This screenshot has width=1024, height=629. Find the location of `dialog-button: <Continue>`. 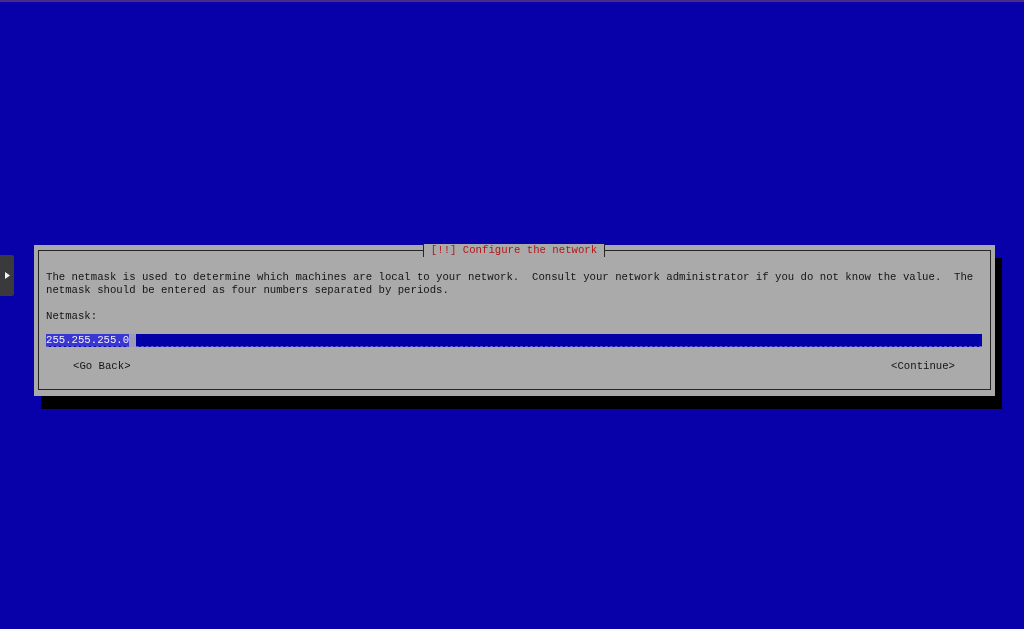

dialog-button: <Continue> is located at coordinates (923, 366).